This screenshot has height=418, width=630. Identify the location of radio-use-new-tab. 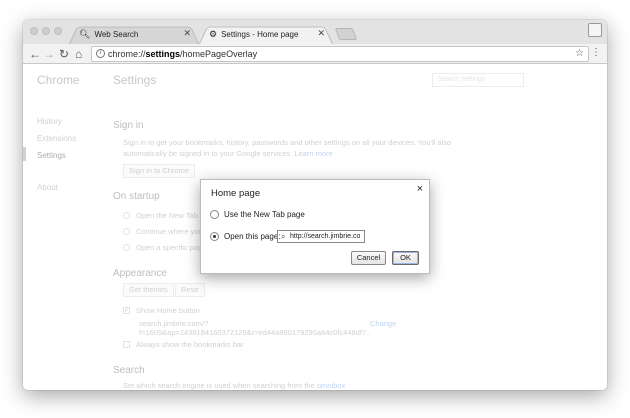
(214, 214).